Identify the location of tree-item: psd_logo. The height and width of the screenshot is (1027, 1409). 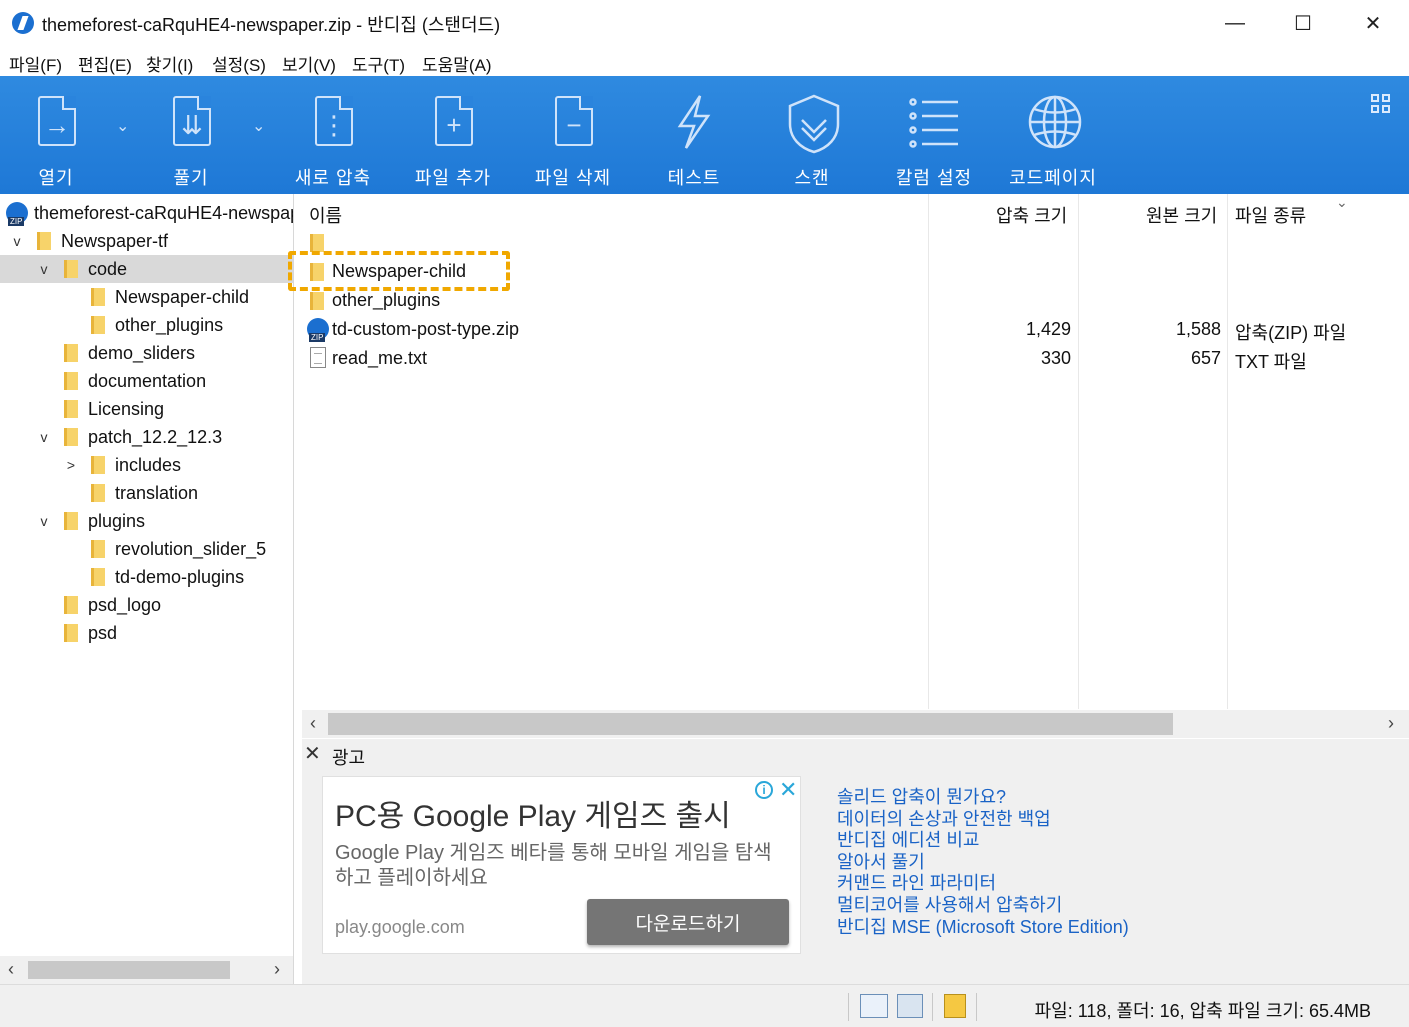
(146, 605).